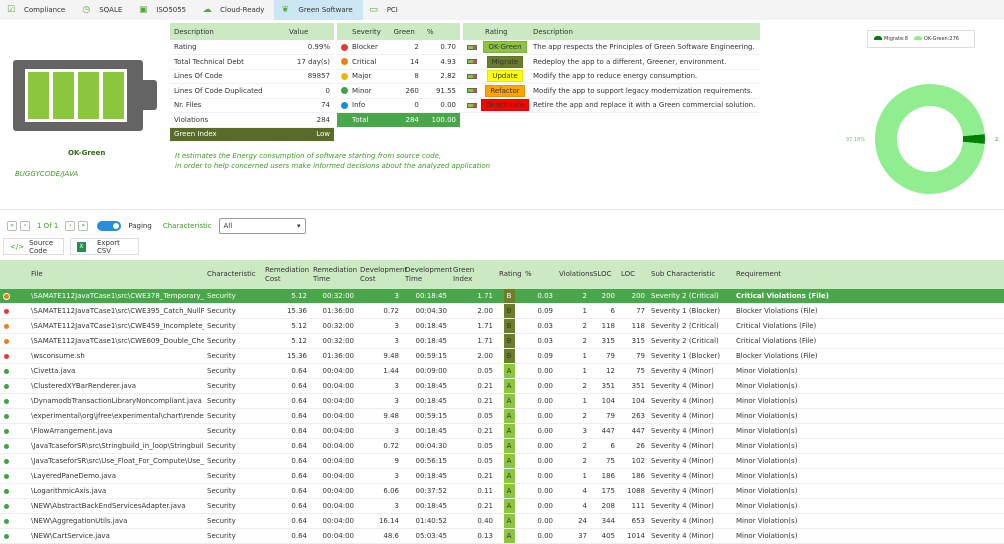  What do you see at coordinates (140, 226) in the screenshot?
I see `paging-label: Paging` at bounding box center [140, 226].